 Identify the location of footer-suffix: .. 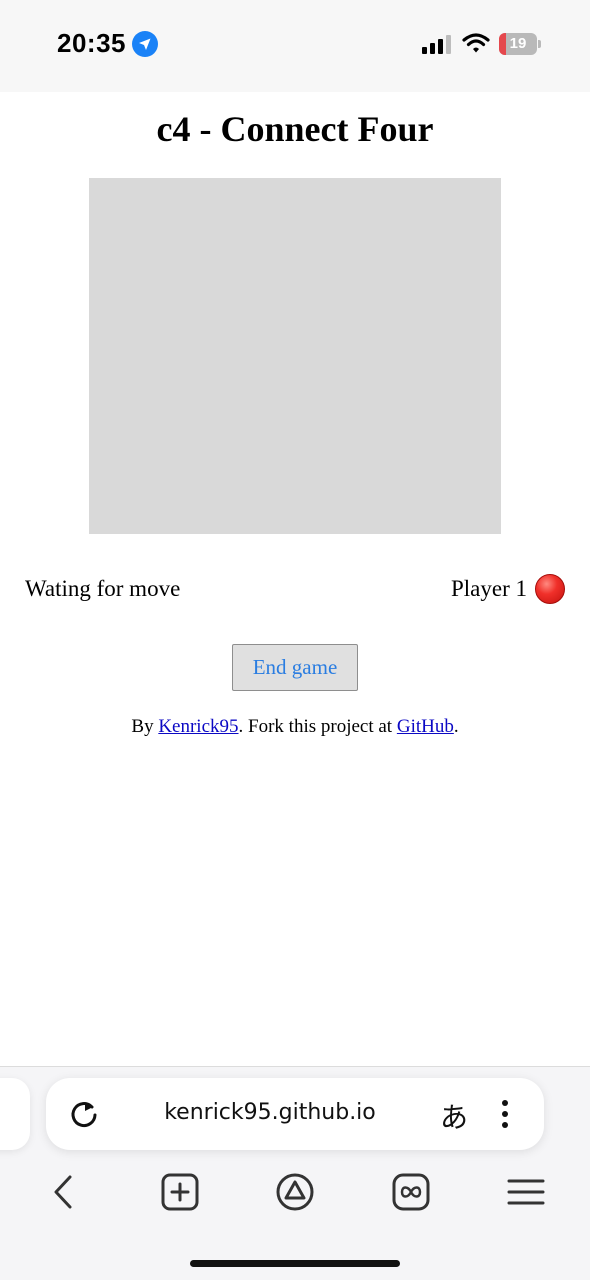
(456, 726).